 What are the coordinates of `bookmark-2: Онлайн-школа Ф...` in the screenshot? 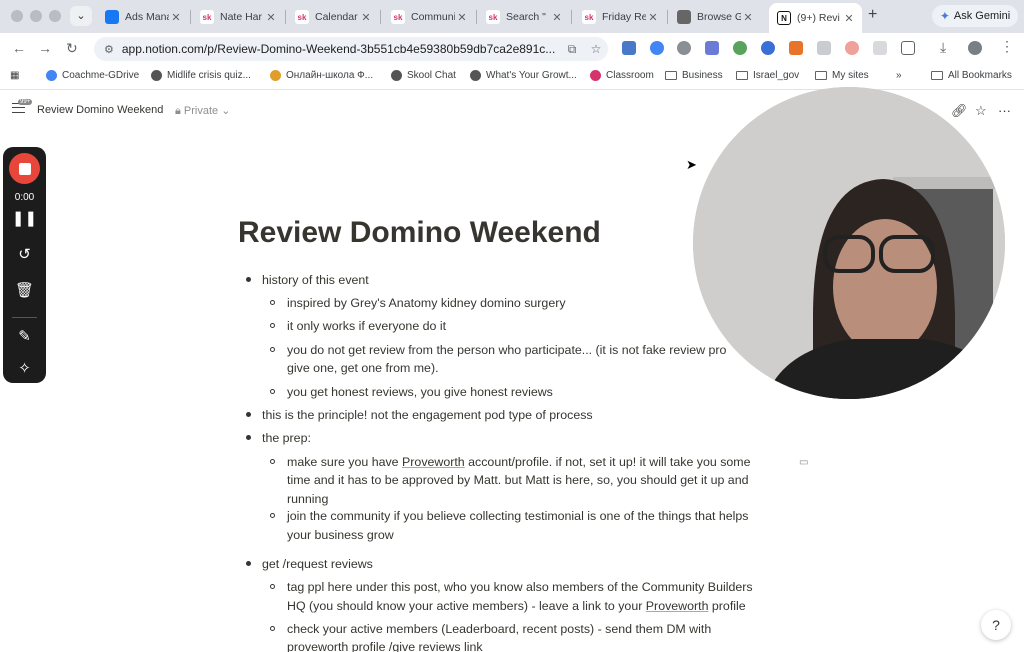 It's located at (321, 75).